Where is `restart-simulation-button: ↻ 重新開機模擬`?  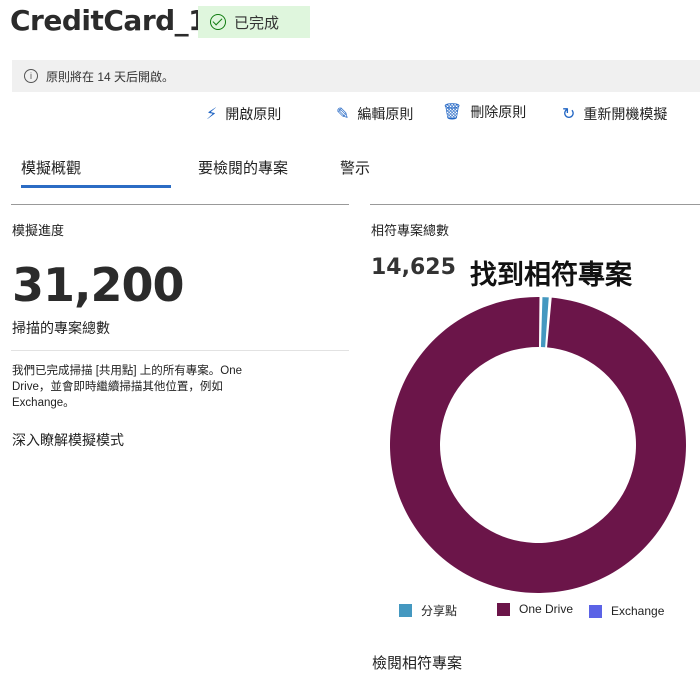
restart-simulation-button: ↻ 重新開機模擬 is located at coordinates (614, 114).